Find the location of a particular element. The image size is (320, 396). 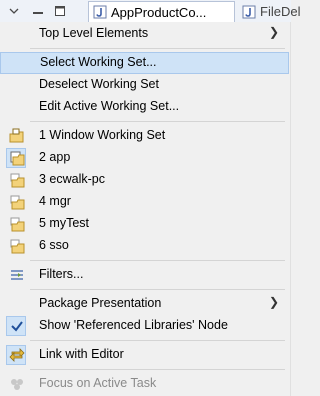

view-toolbar: AppProductCo... FileDel is located at coordinates (150, 11).